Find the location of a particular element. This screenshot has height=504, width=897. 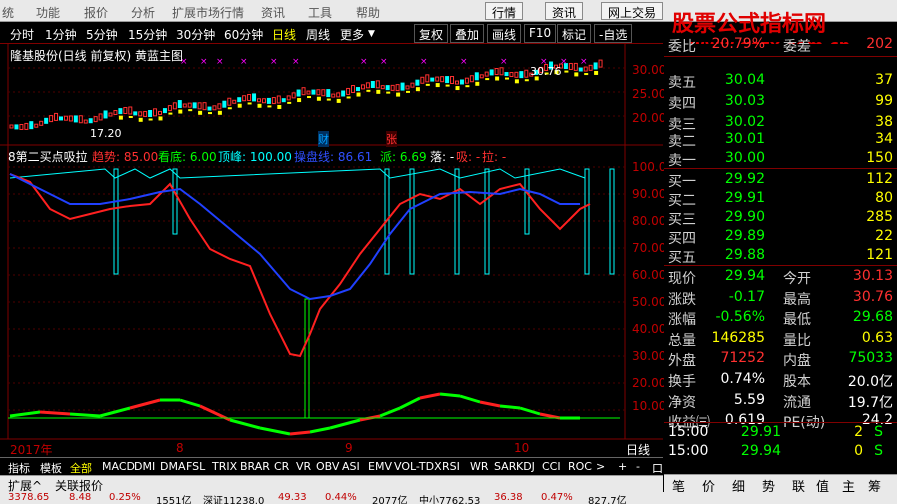

ask-row: 卖一 30.00 150 is located at coordinates (780, 160).